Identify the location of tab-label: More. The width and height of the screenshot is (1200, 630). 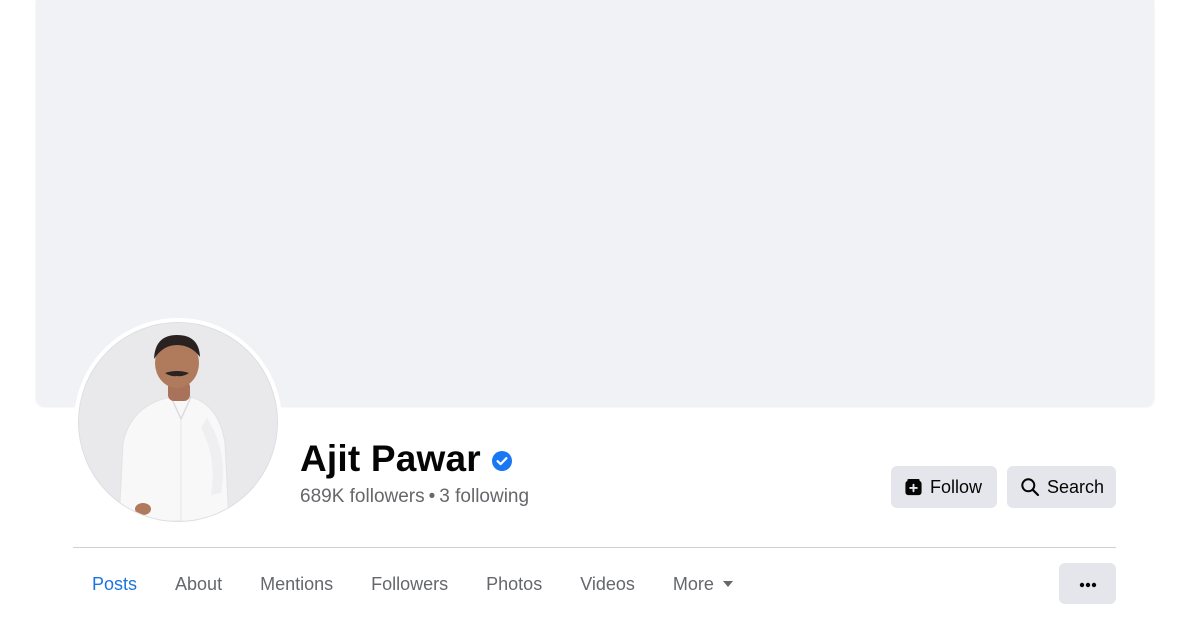
(693, 584).